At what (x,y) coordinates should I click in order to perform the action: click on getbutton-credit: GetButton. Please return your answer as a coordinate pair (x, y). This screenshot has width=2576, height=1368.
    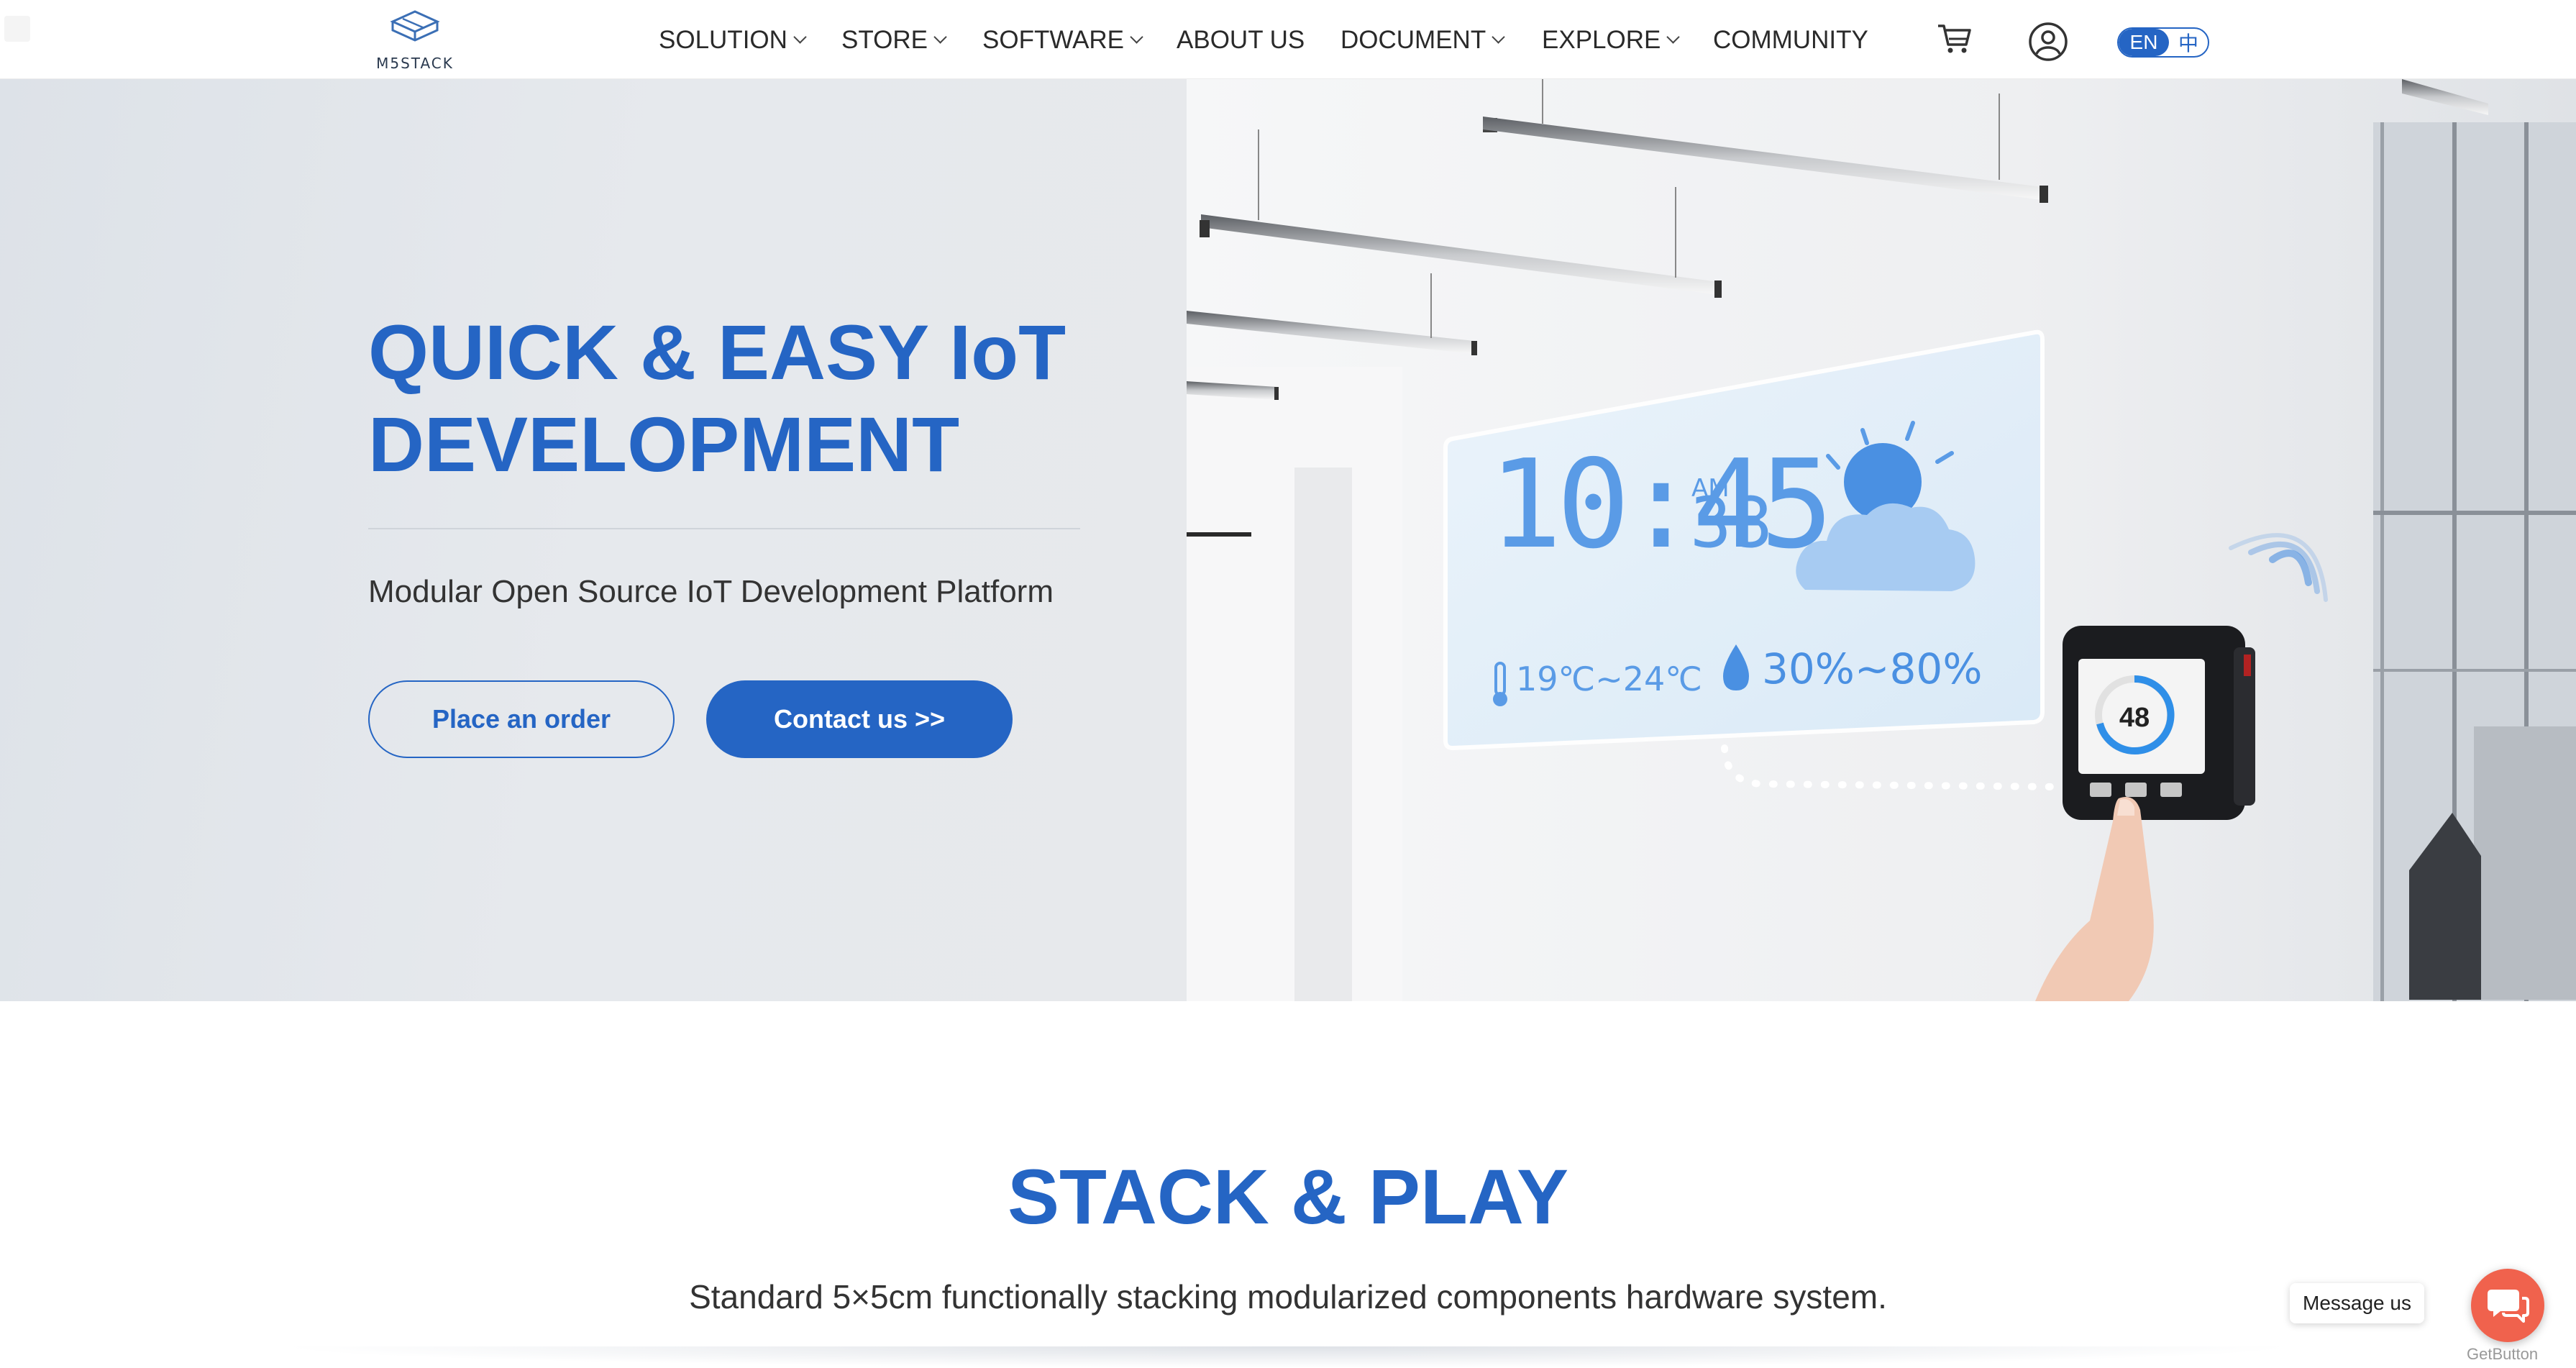
    Looking at the image, I should click on (2502, 1354).